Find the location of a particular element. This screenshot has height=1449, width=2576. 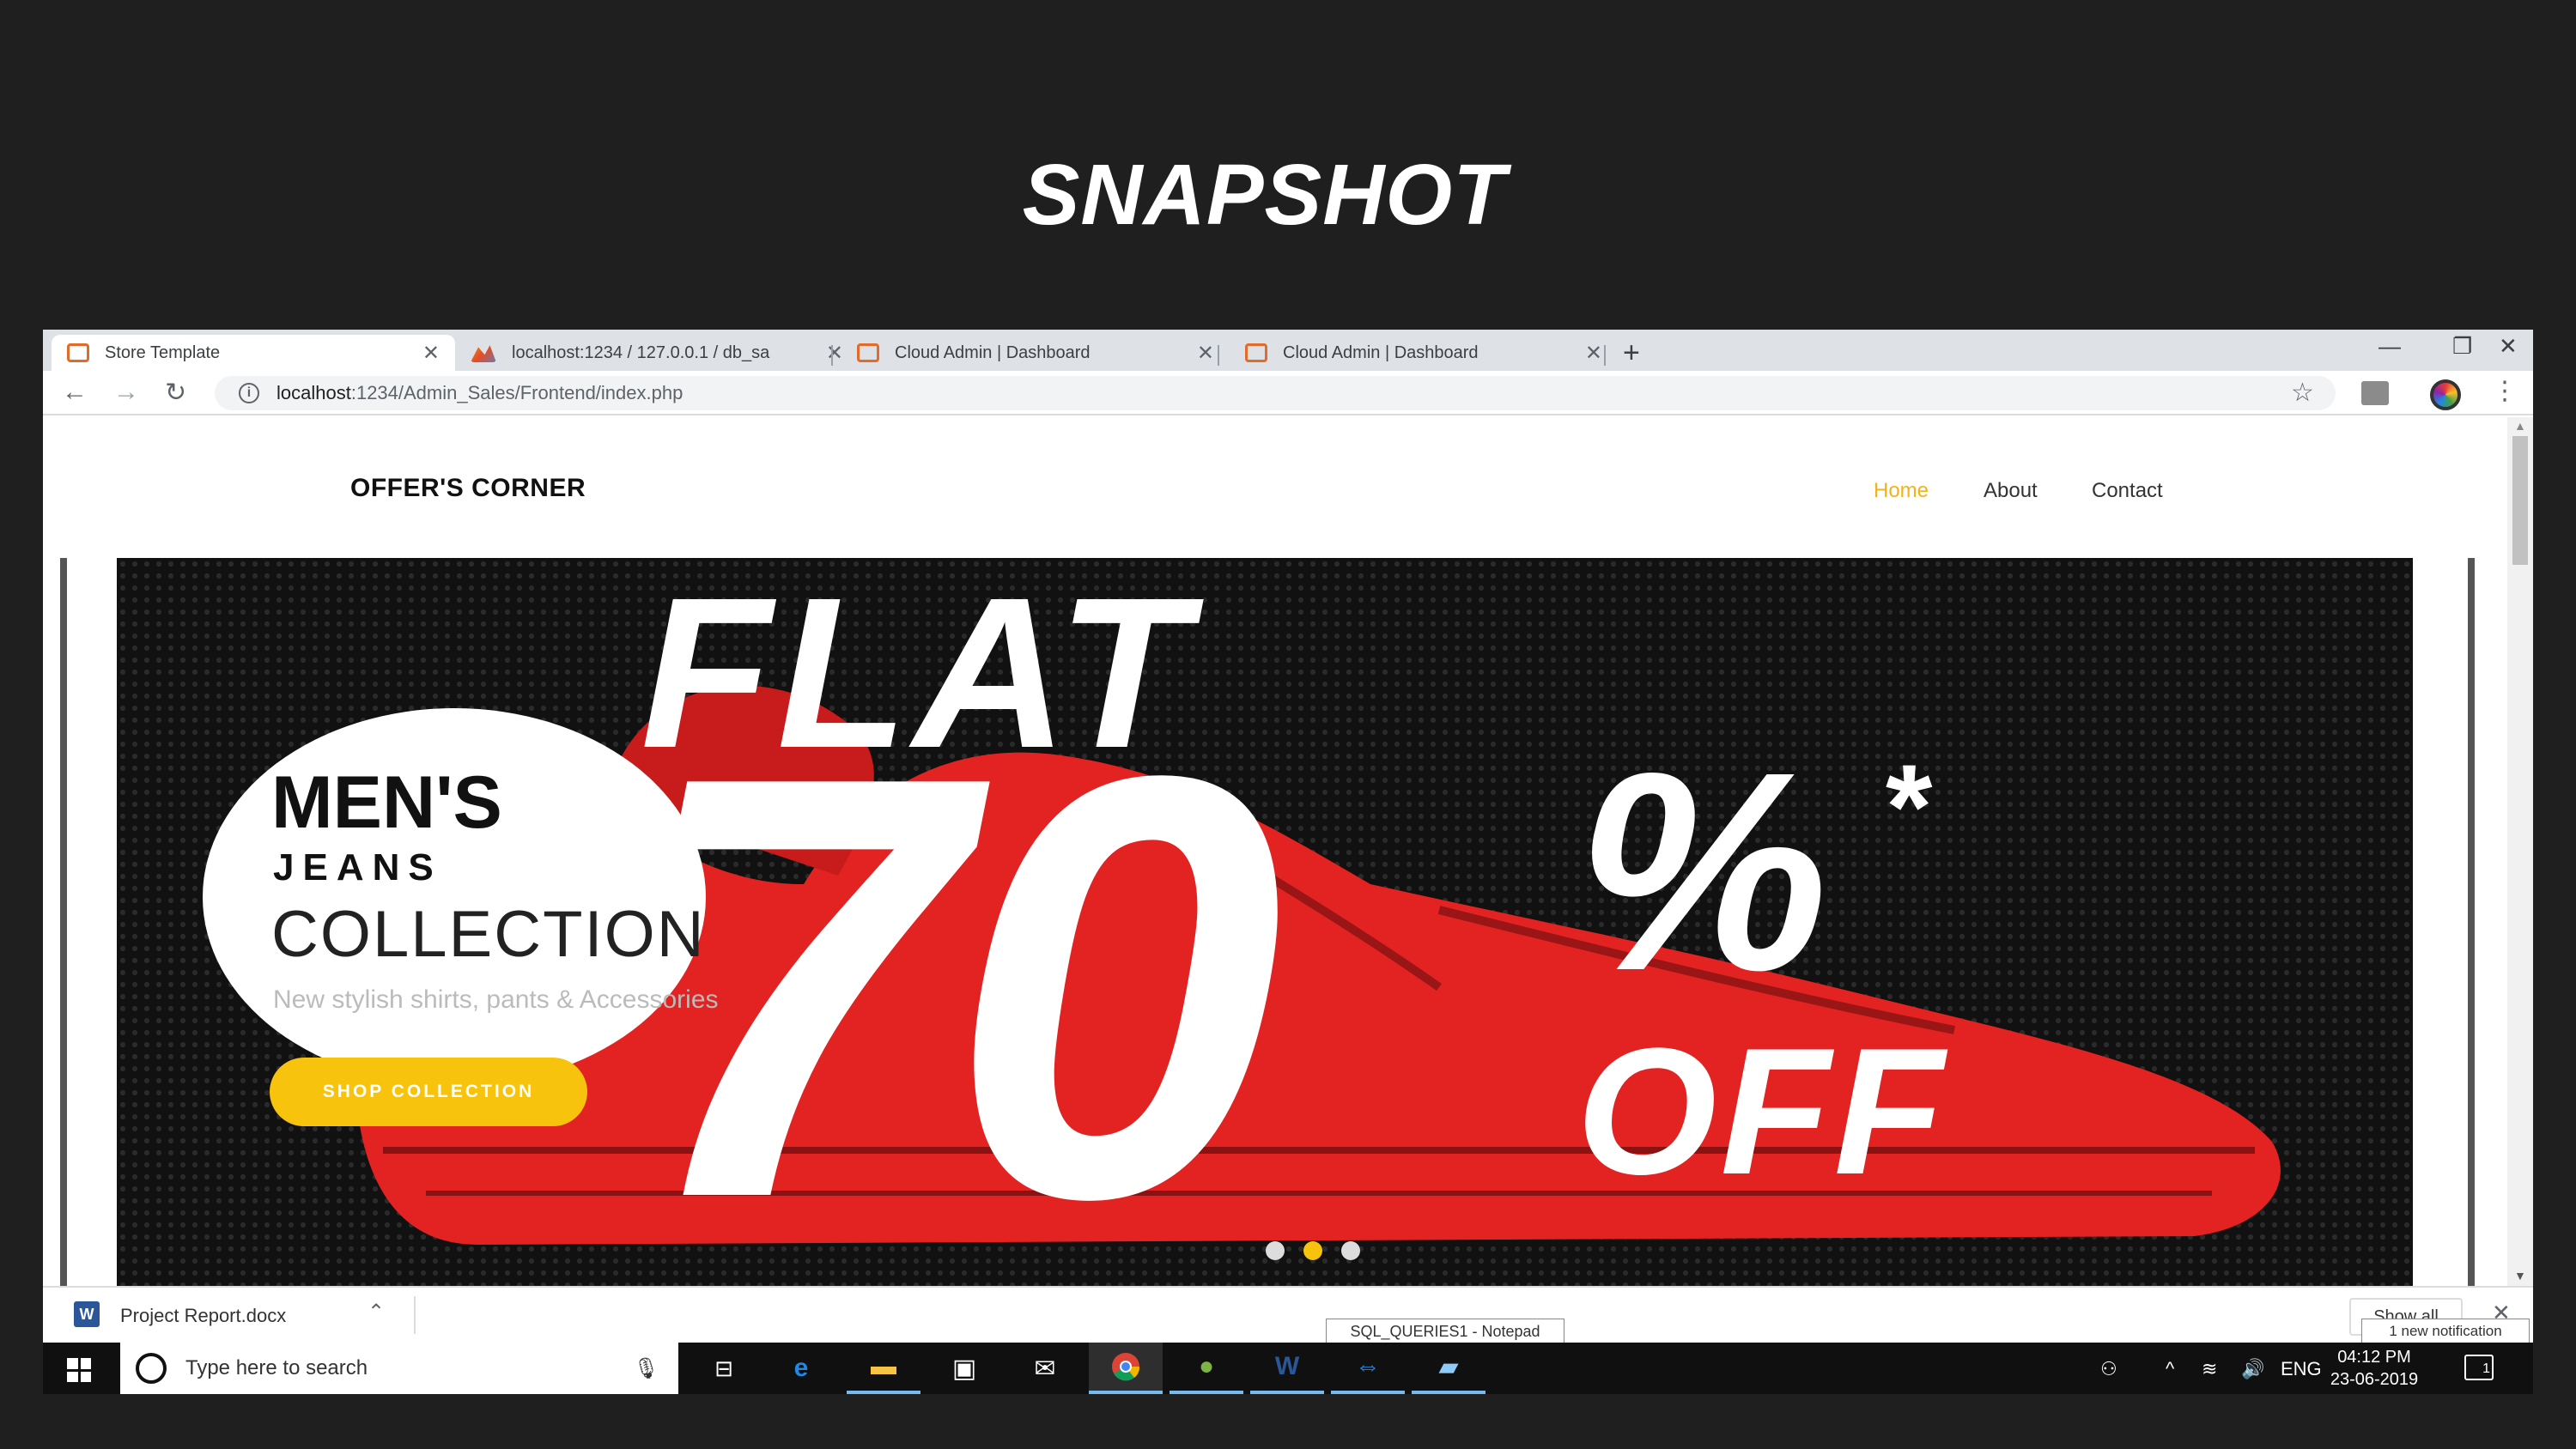

task-view-icon: ⊟ is located at coordinates (724, 1368).